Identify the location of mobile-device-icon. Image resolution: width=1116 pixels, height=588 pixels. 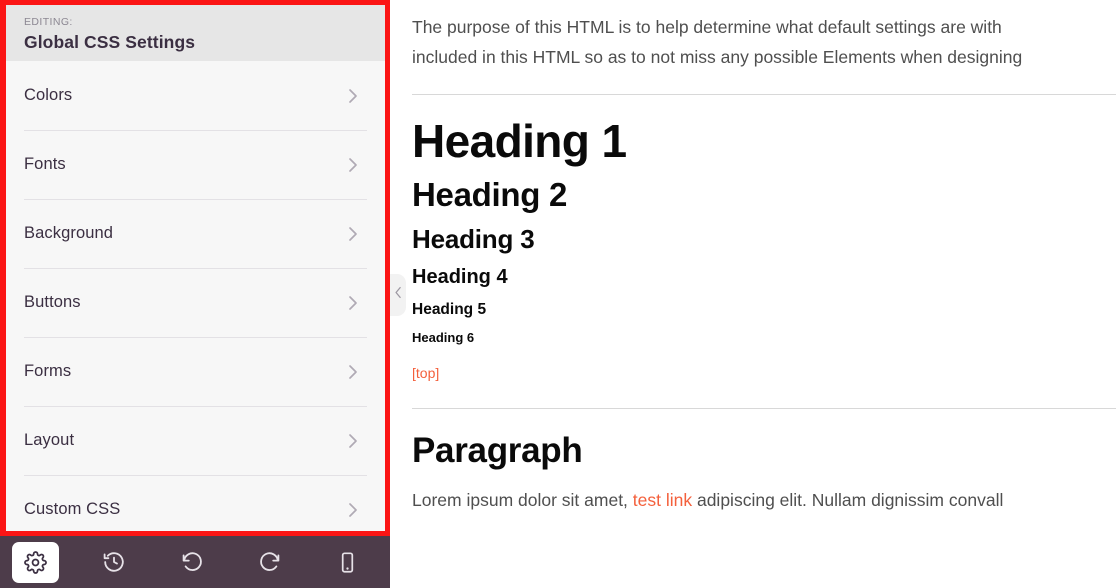
(347, 562).